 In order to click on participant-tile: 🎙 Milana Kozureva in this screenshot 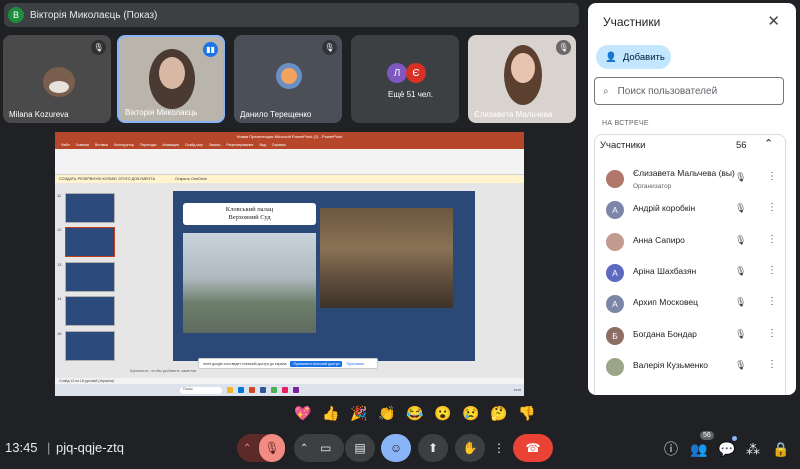, I will do `click(57, 79)`.